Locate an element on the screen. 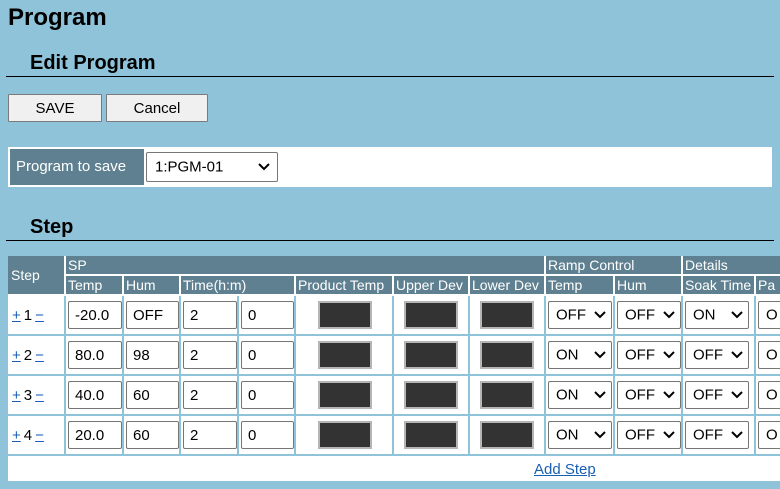 Image resolution: width=780 pixels, height=489 pixels. ramp-temp-value: ON is located at coordinates (567, 355).